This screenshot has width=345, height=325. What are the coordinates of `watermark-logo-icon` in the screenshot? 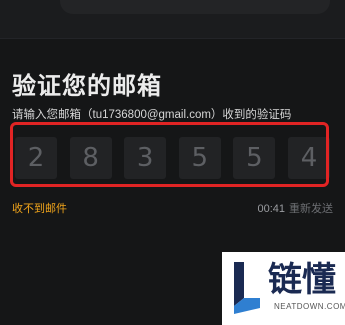 It's located at (247, 288).